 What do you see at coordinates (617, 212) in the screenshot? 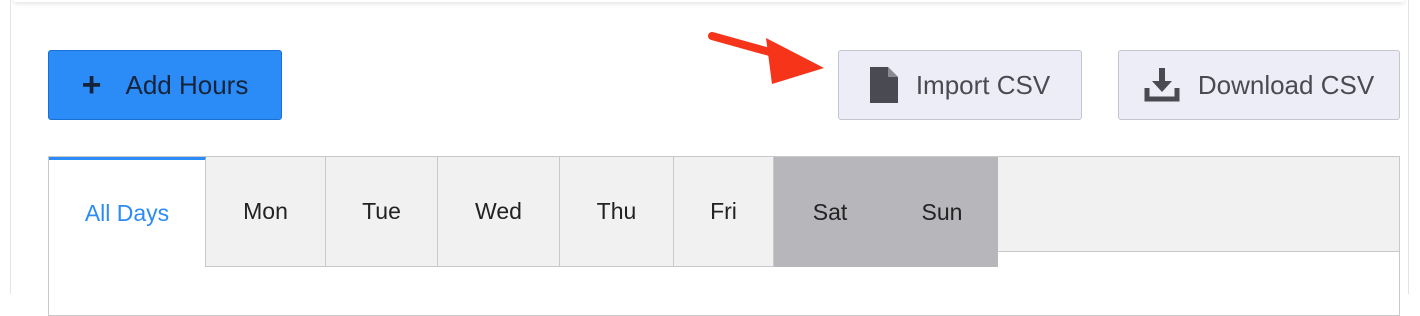
I see `tab-thu: Thu` at bounding box center [617, 212].